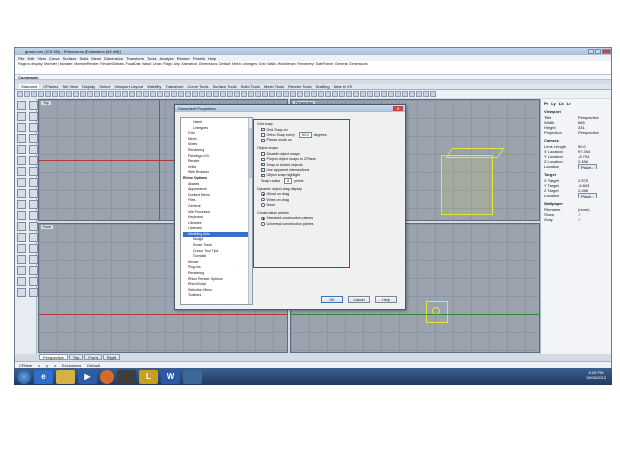 This screenshot has height=465, width=620. What do you see at coordinates (263, 140) in the screenshot?
I see `planar-mode-checkbox` at bounding box center [263, 140].